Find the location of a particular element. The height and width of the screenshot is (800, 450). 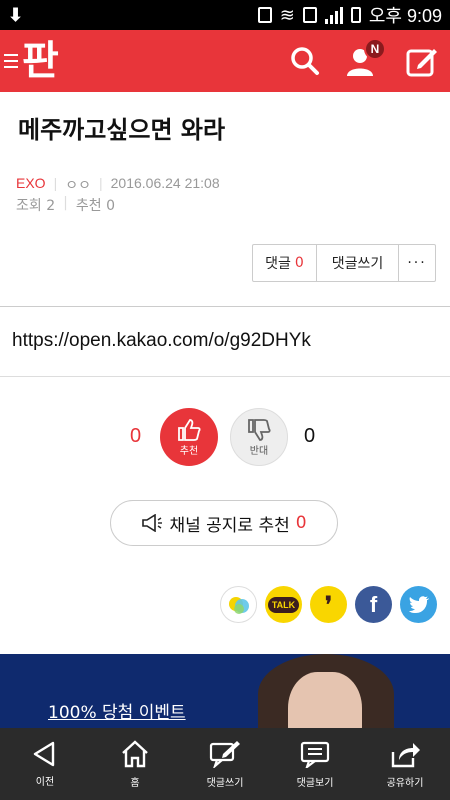

views-count: 2 is located at coordinates (51, 206).